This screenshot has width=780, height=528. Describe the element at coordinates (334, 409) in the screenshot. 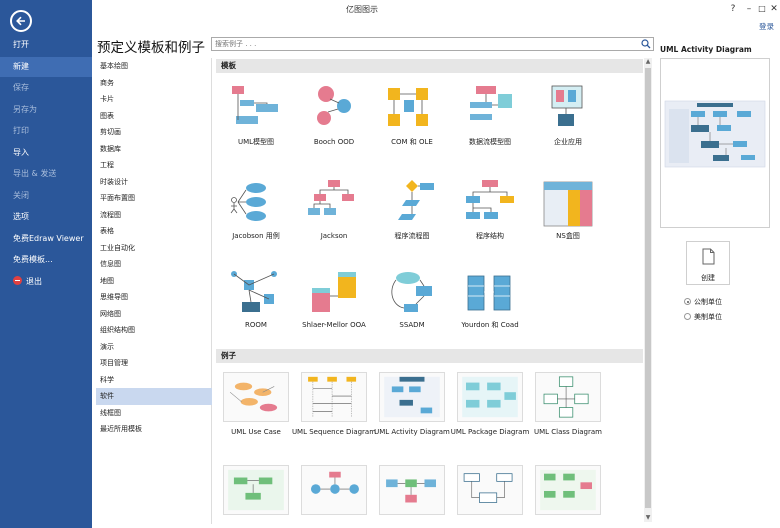

I see `example-tile: UML Sequence Diagram` at that location.